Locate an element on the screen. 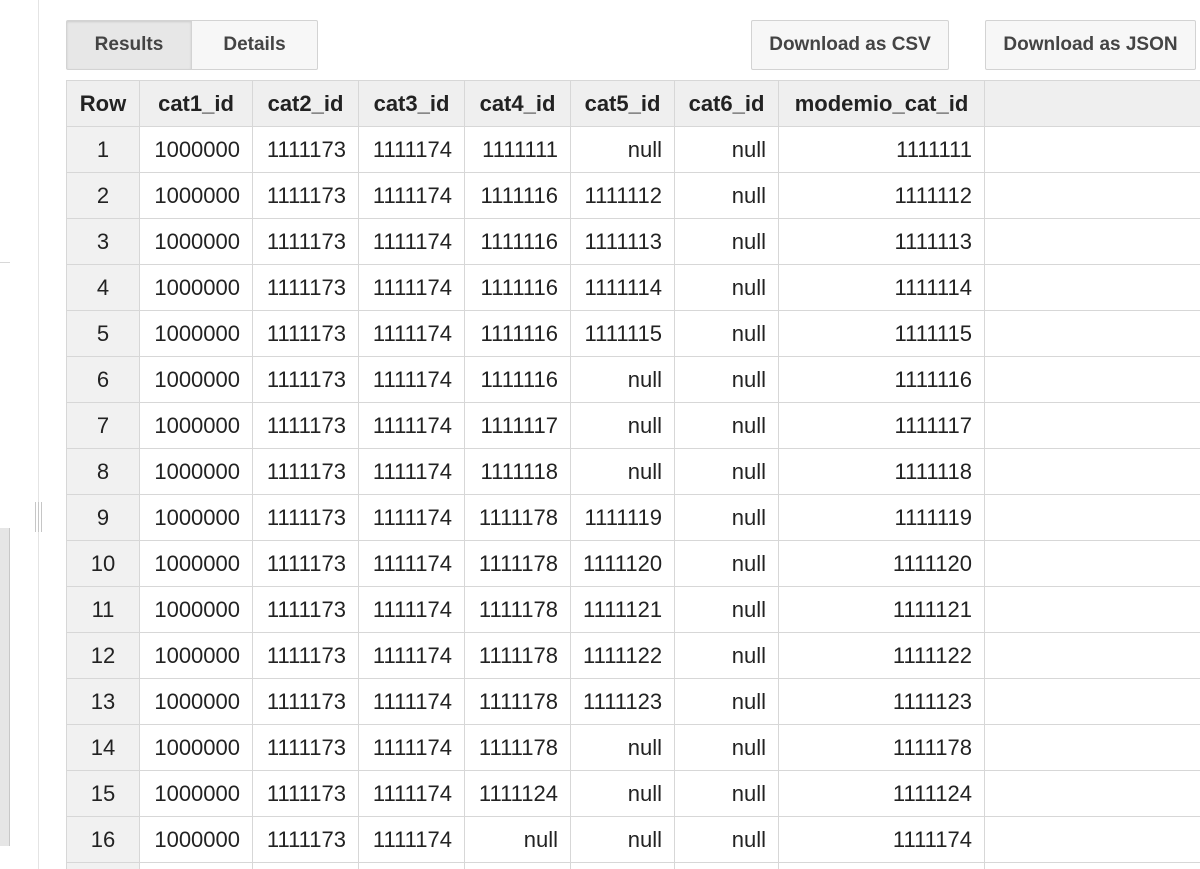 Image resolution: width=1200 pixels, height=869 pixels. row-number-cell: 8 is located at coordinates (103, 471).